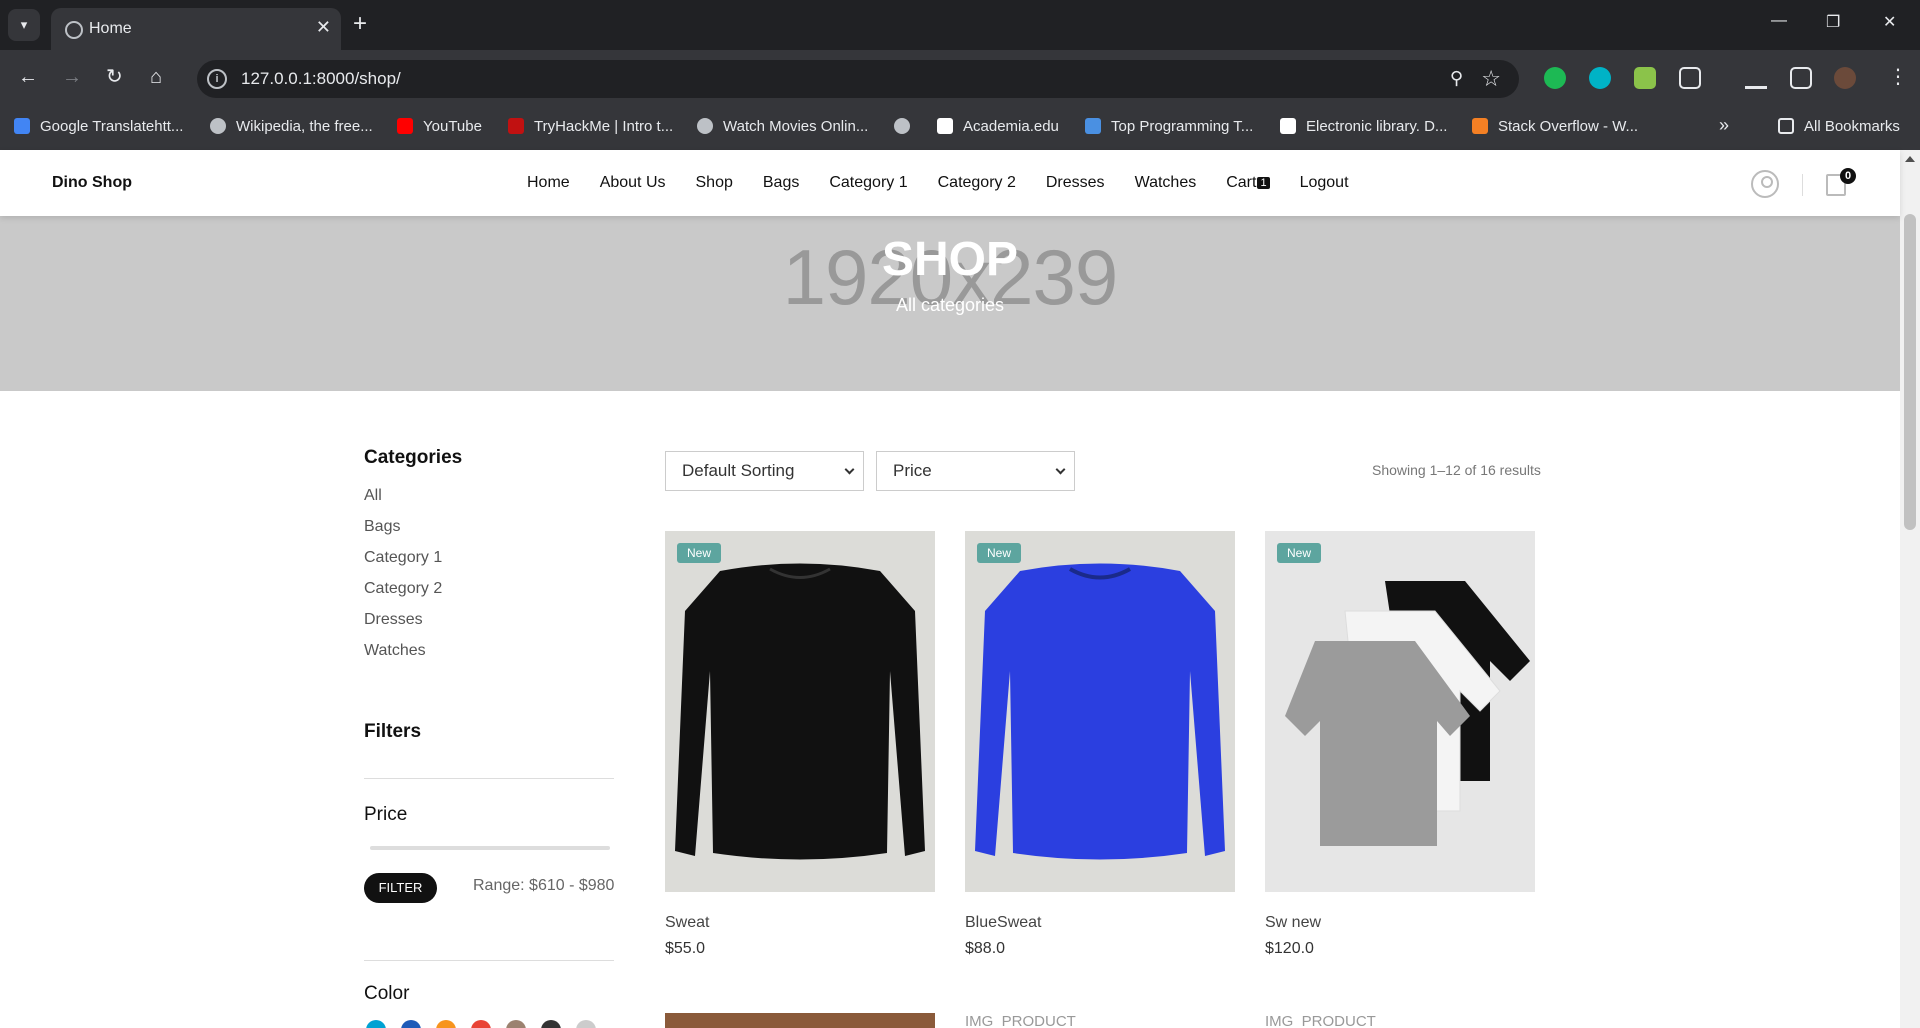 The width and height of the screenshot is (1920, 1028). I want to click on product-image, so click(800, 1020).